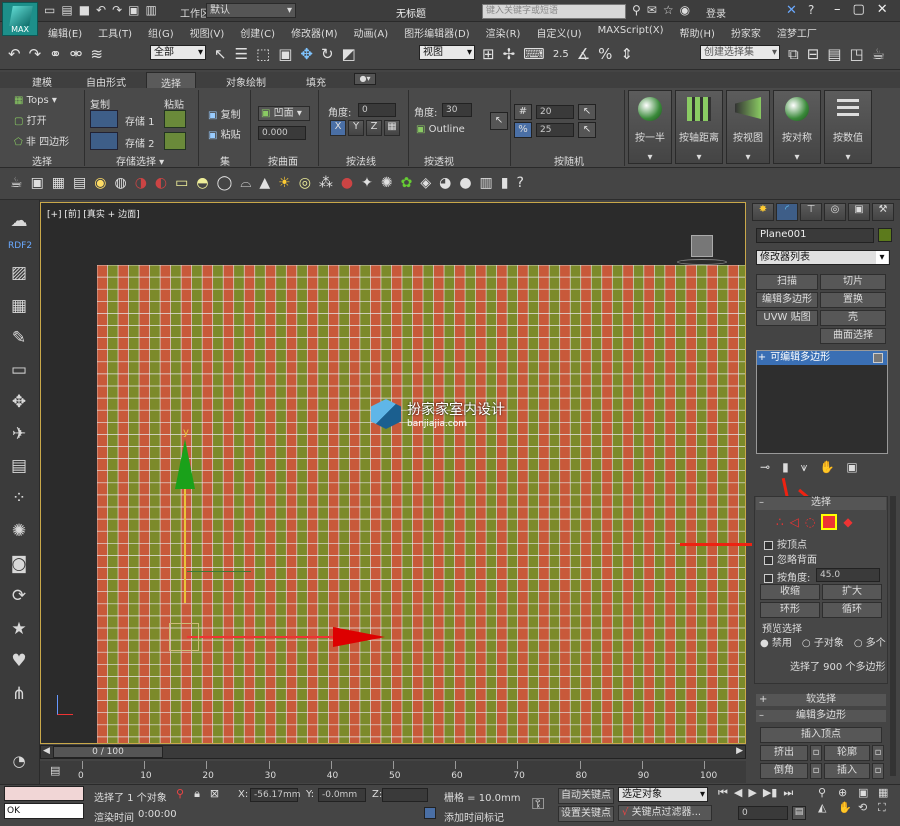 The height and width of the screenshot is (826, 900). Describe the element at coordinates (225, 183) in the screenshot. I see `sphere-light-icon: ◯` at that location.